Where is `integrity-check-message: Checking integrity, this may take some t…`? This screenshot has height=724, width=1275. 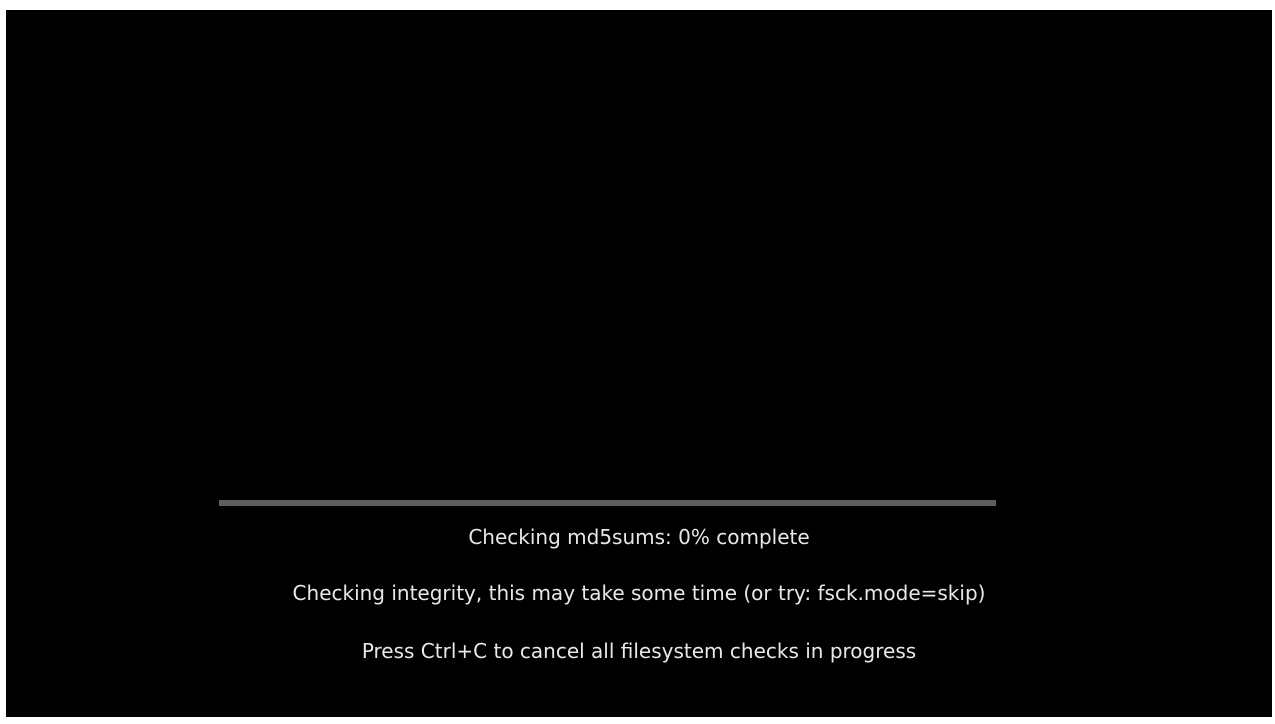
integrity-check-message: Checking integrity, this may take some t… is located at coordinates (639, 593).